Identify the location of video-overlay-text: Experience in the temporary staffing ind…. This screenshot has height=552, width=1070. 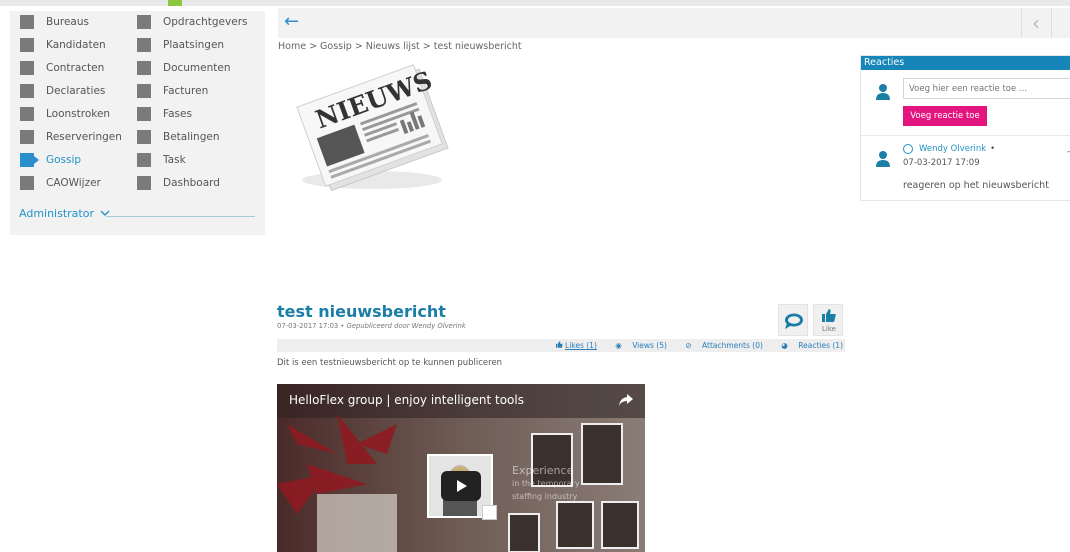
(546, 483).